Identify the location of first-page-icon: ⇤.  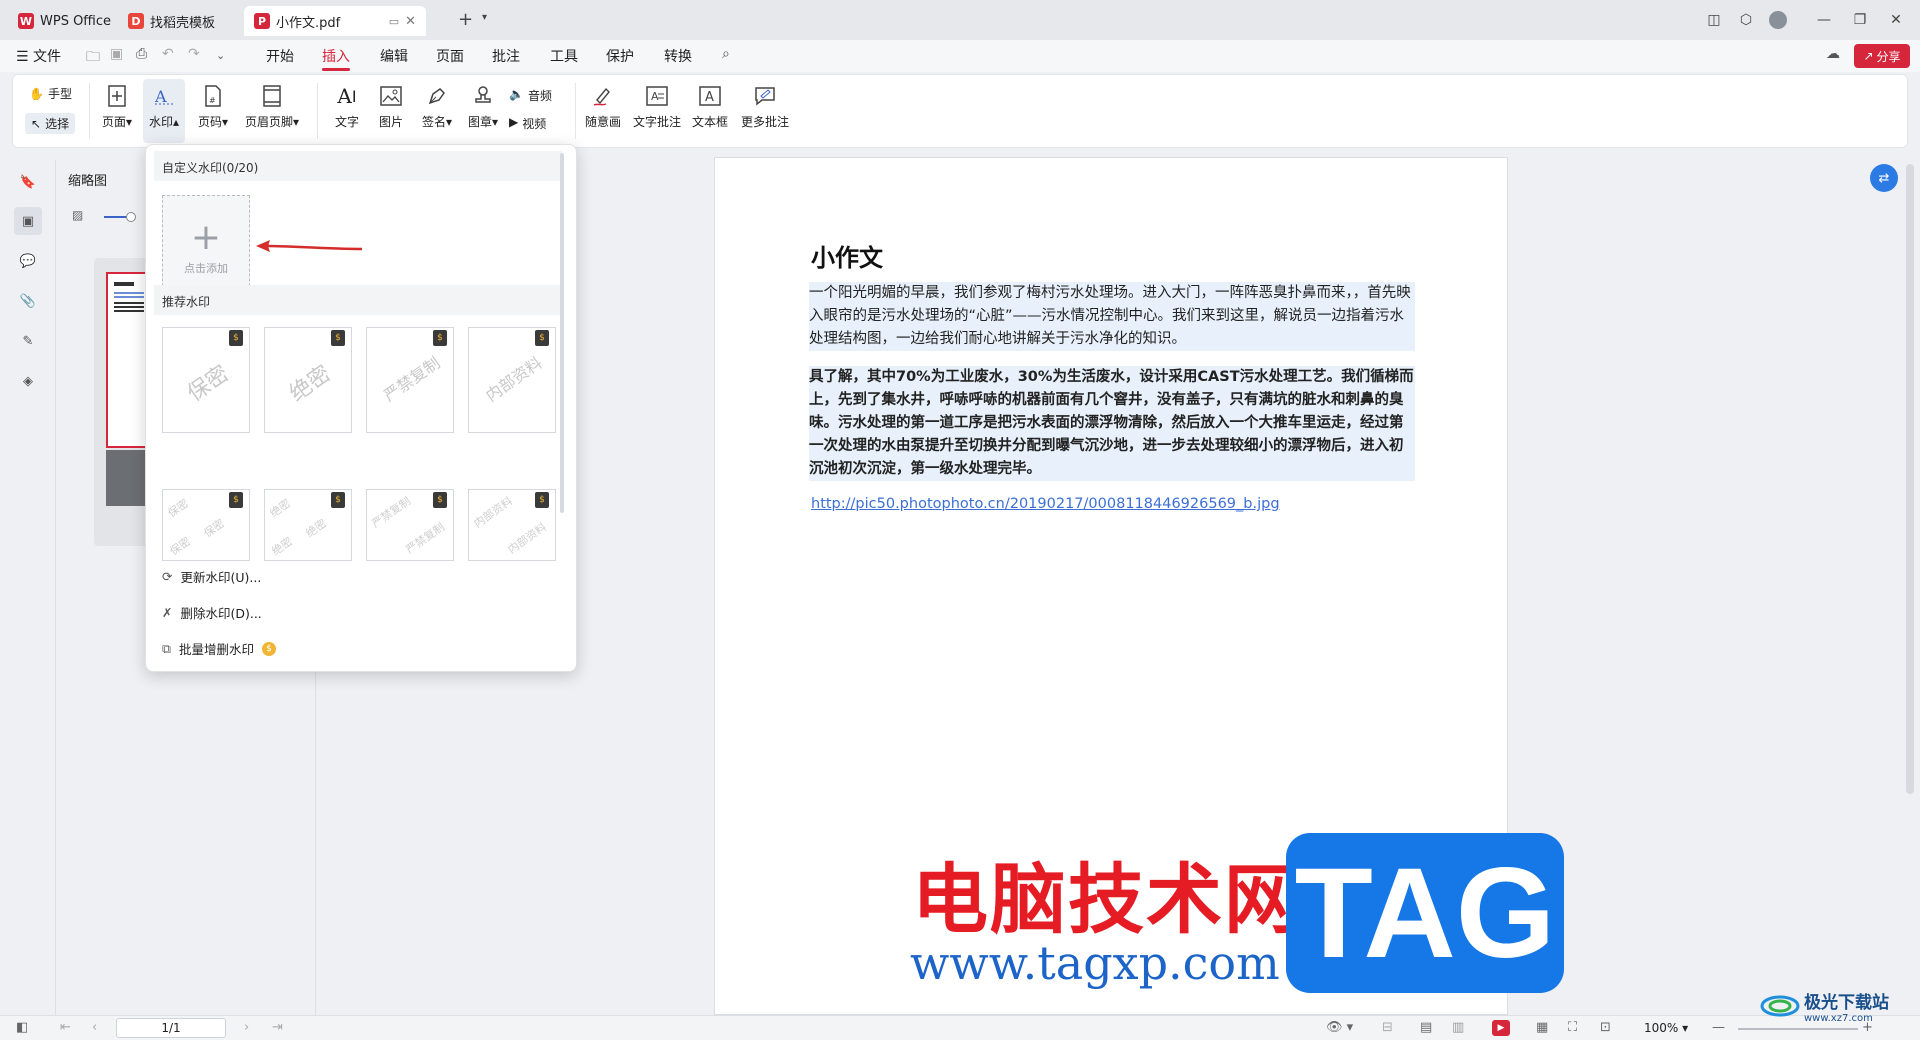
(65, 1027).